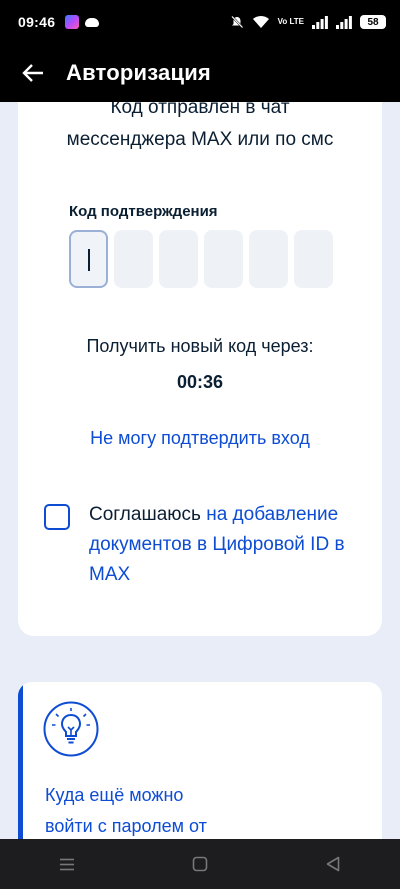 This screenshot has width=400, height=889. Describe the element at coordinates (71, 729) in the screenshot. I see `lightbulb-icon` at that location.